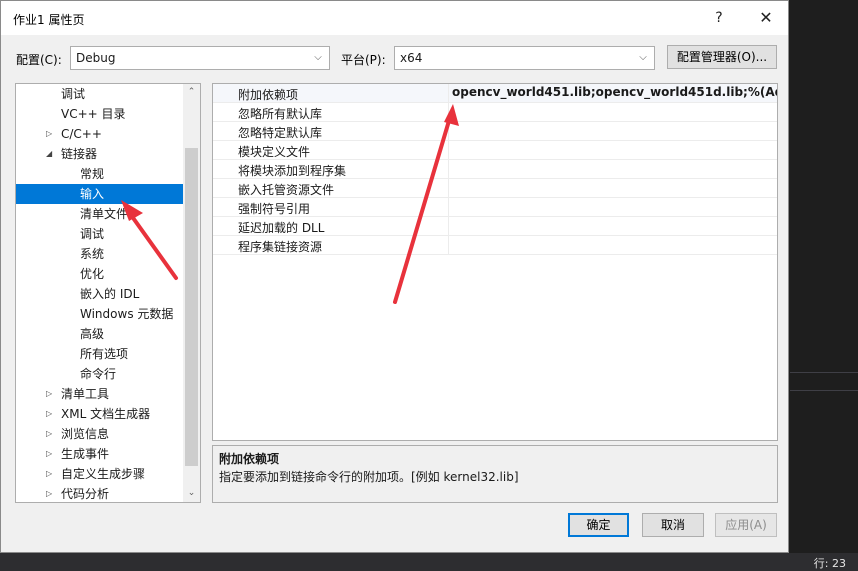  What do you see at coordinates (495, 207) in the screenshot?
I see `property-row: 强制符号引用` at bounding box center [495, 207].